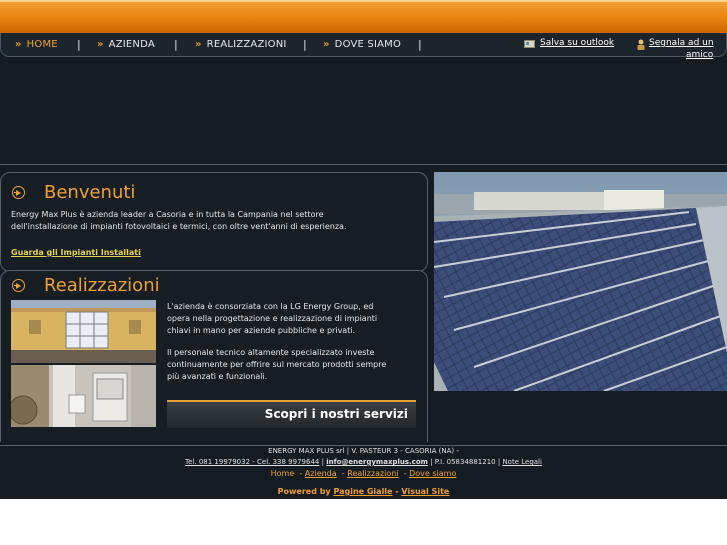 Image resolution: width=727 pixels, height=545 pixels. I want to click on share-friend-link-2: amico, so click(699, 55).